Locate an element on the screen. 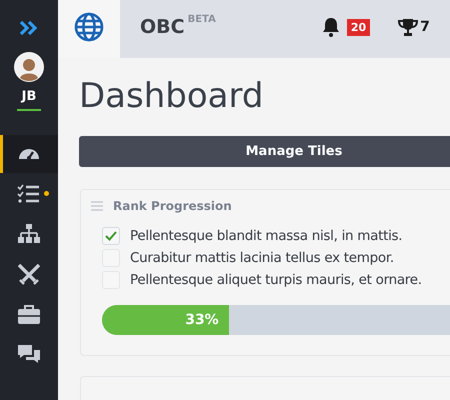 Image resolution: width=450 pixels, height=400 pixels. bell-icon is located at coordinates (331, 27).